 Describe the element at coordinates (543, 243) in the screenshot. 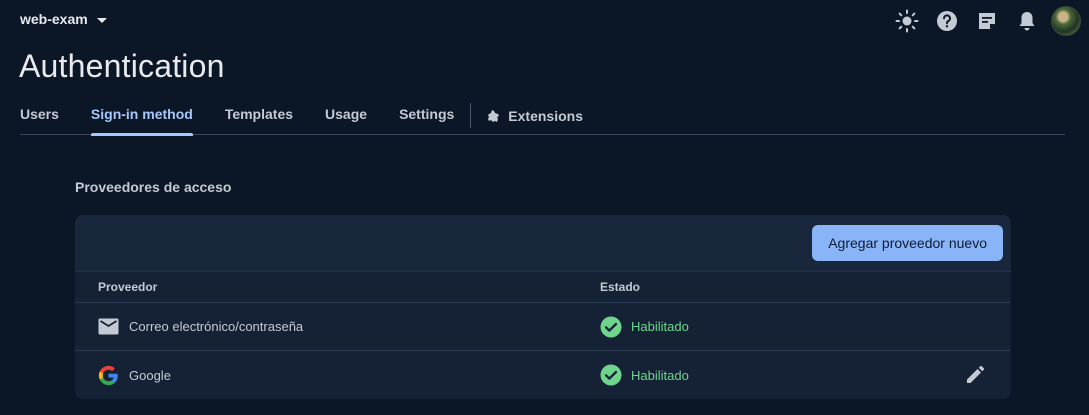

I see `card-header: Agregar proveedor nuevo` at that location.